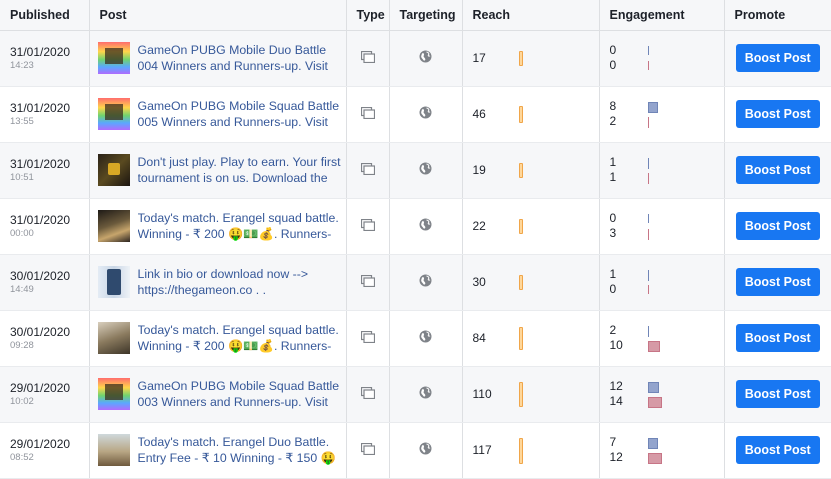 The height and width of the screenshot is (479, 831). What do you see at coordinates (662, 450) in the screenshot?
I see `engagement-cell: 7 12` at bounding box center [662, 450].